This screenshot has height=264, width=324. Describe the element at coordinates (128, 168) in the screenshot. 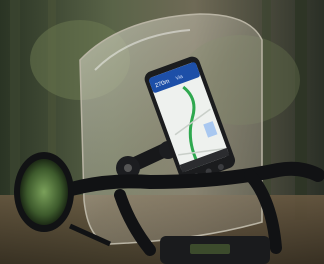

I see `mount-bolt` at that location.